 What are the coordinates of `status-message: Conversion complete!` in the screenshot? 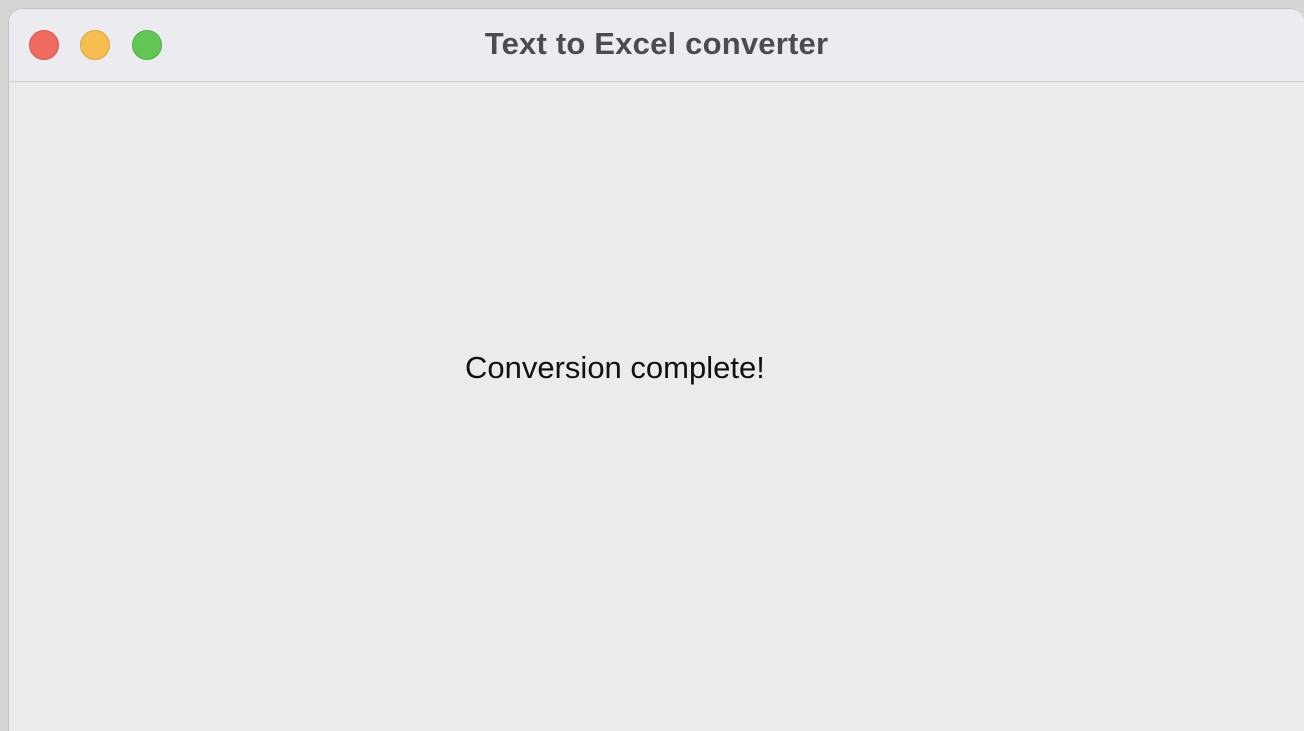 It's located at (615, 367).